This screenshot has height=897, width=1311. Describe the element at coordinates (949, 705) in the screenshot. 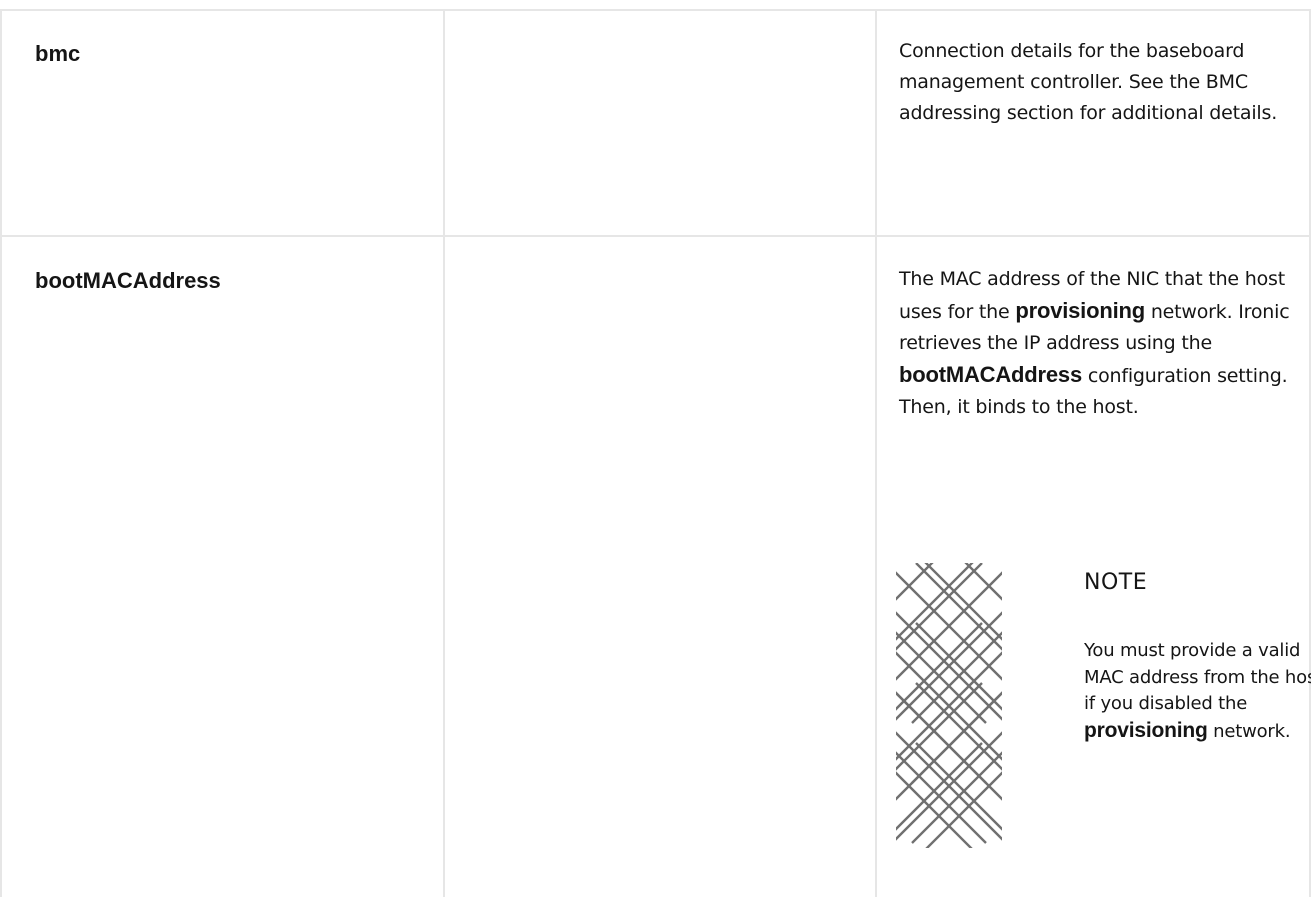

I see `note-pattern-icon` at that location.